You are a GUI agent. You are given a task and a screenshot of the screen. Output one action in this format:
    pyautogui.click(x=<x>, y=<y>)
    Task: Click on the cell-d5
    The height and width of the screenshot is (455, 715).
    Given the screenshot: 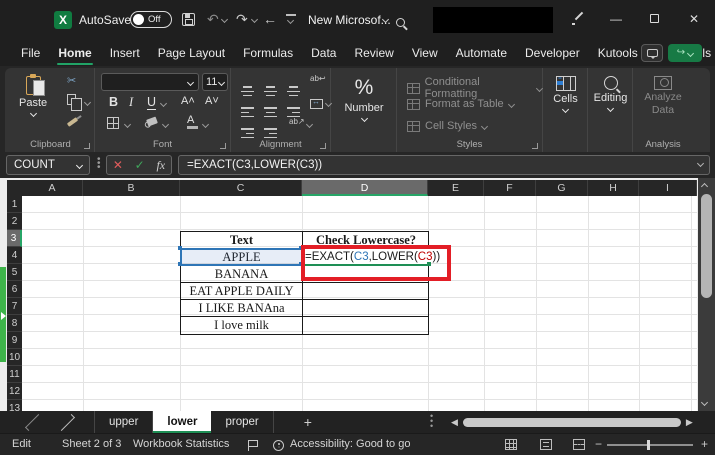 What is the action you would take?
    pyautogui.click(x=366, y=291)
    